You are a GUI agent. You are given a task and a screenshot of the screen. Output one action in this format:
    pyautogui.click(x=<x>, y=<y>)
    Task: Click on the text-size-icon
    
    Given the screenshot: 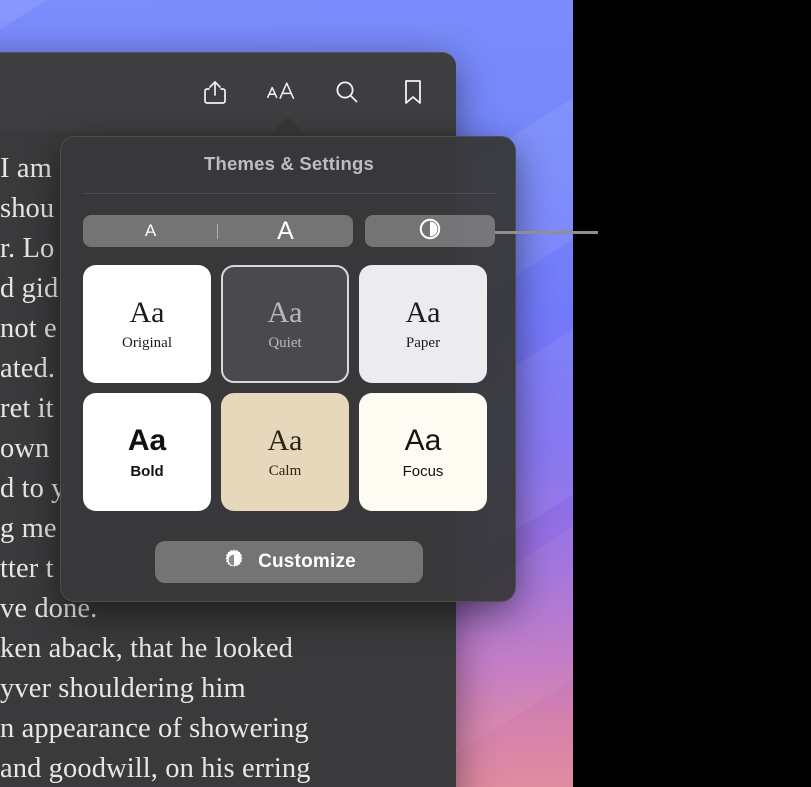 What is the action you would take?
    pyautogui.click(x=281, y=92)
    